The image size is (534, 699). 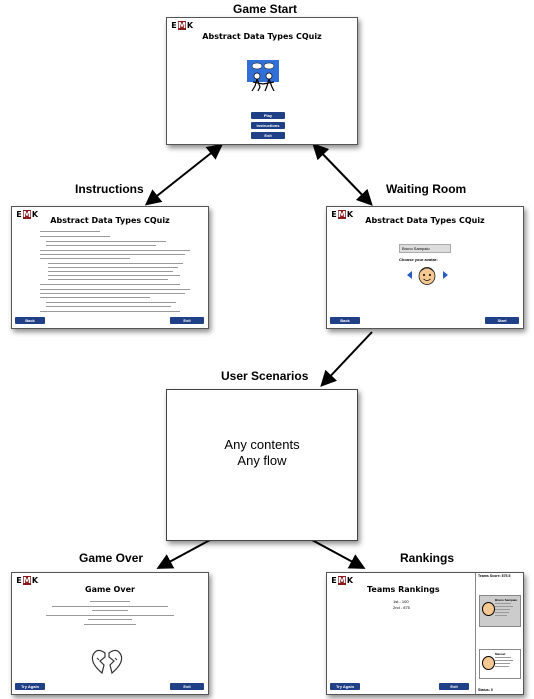 I want to click on players-illustration, so click(x=263, y=76).